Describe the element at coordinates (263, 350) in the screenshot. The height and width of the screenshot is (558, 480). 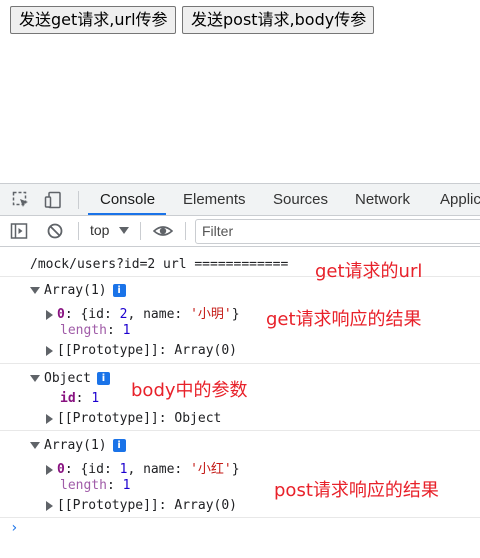
I see `prototype-row: [[Prototype]]: Array(0)` at that location.